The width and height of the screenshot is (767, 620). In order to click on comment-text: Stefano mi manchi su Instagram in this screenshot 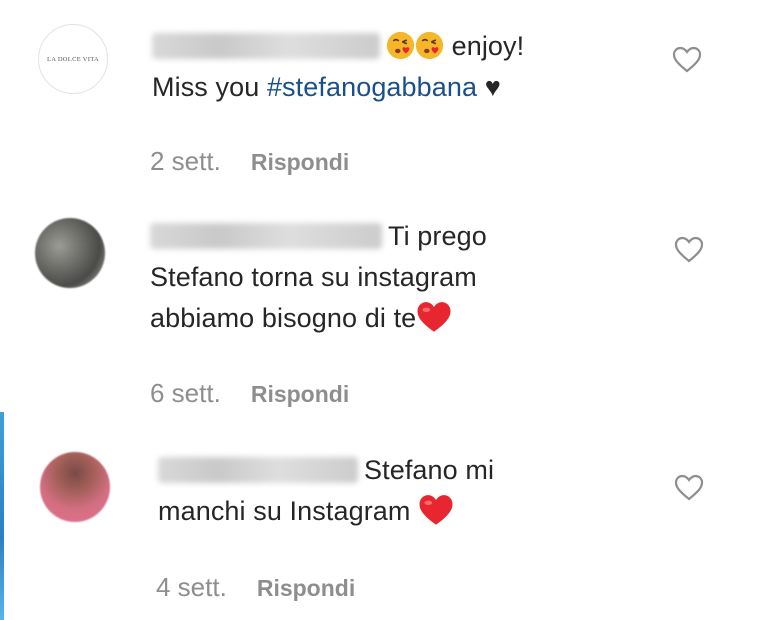, I will do `click(326, 491)`.